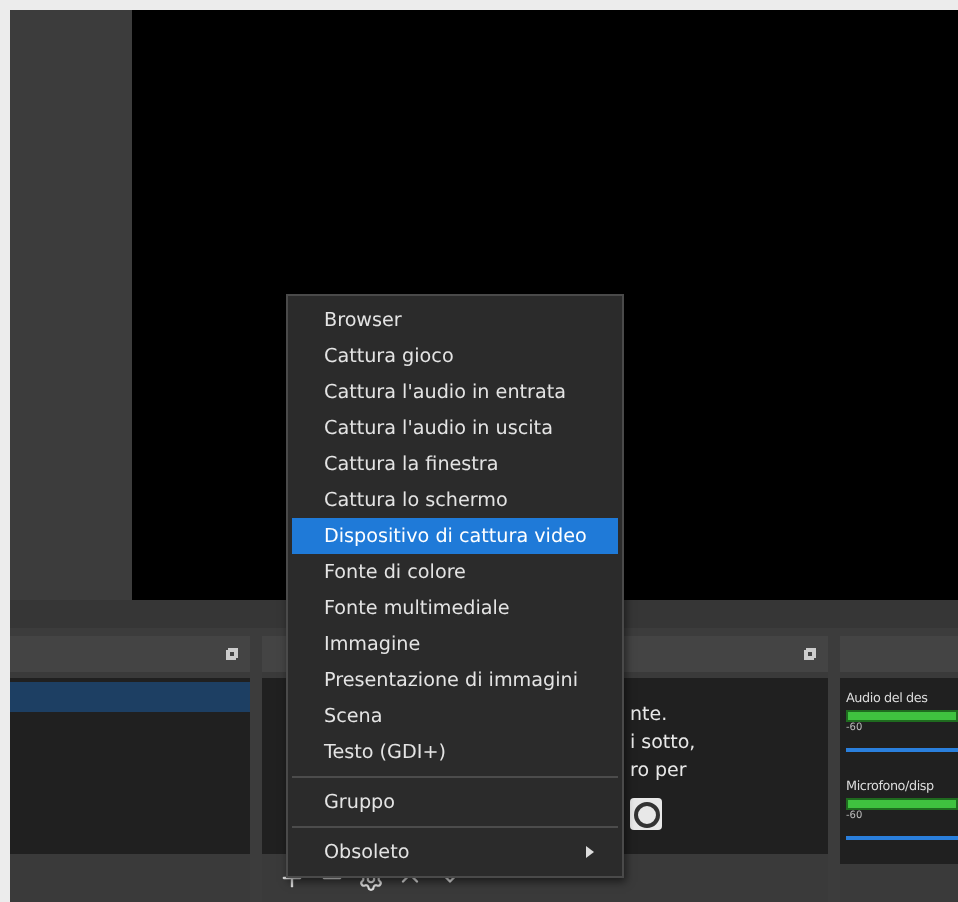  What do you see at coordinates (455, 500) in the screenshot?
I see `menu-item: Cattura lo schermo` at bounding box center [455, 500].